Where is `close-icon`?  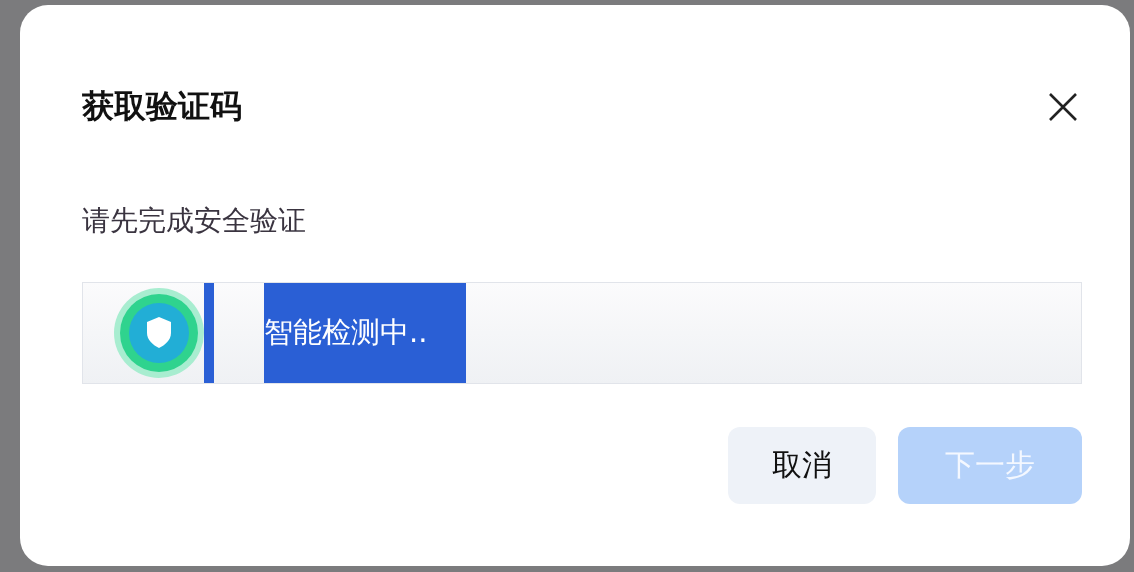
close-icon is located at coordinates (1063, 107).